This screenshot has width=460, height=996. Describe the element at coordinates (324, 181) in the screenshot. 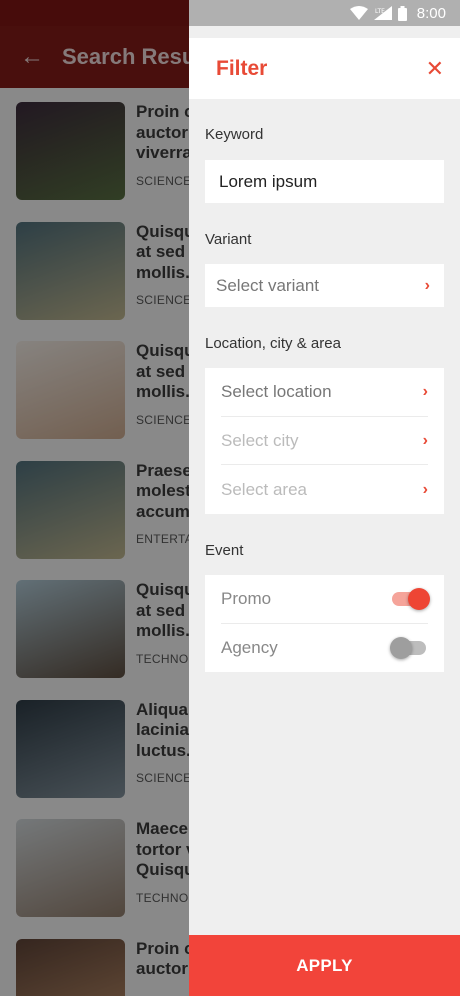

I see `keyword-input: Lorem ipsum` at that location.